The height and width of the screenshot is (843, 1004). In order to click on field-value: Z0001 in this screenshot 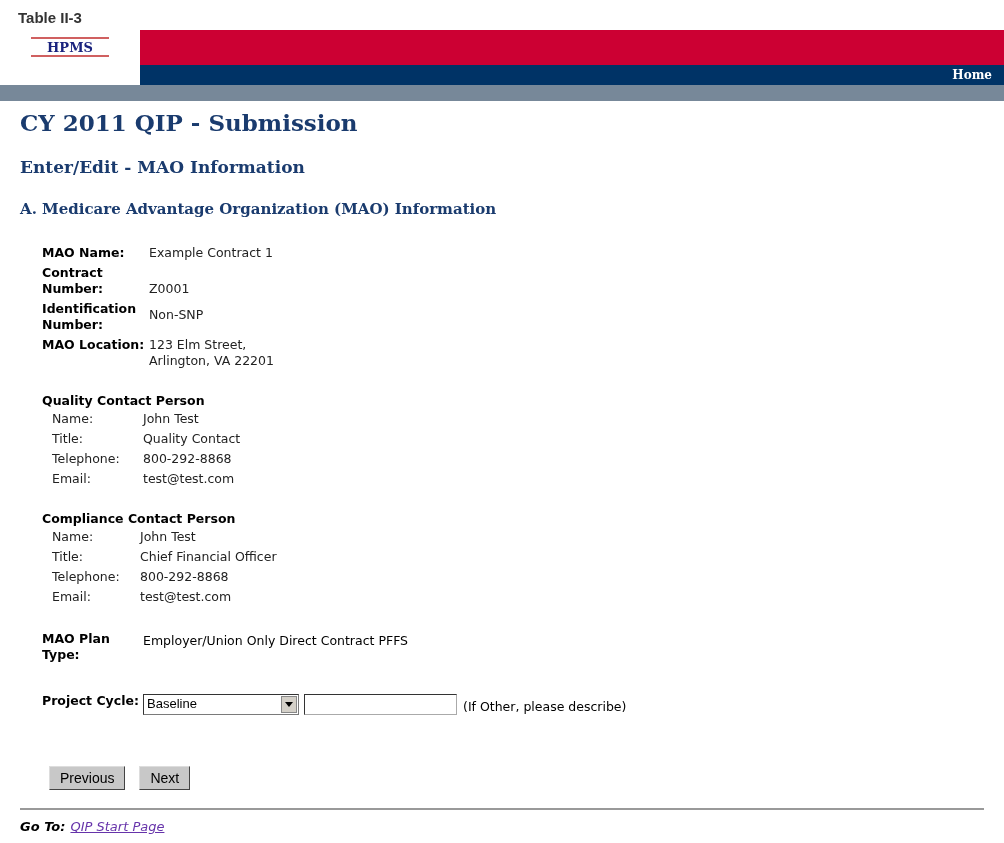, I will do `click(169, 288)`.